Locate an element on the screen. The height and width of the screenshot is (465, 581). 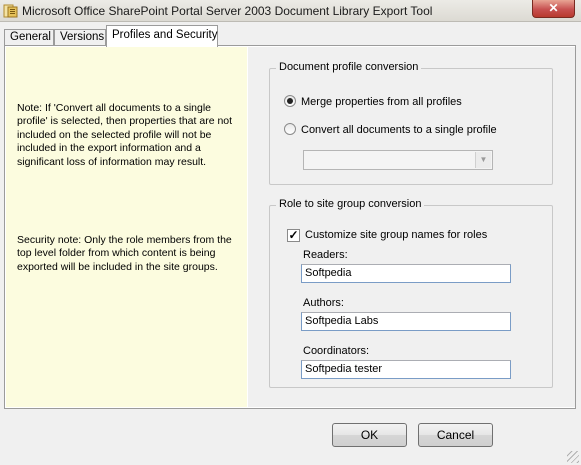
close-button: ✕ is located at coordinates (553, 9).